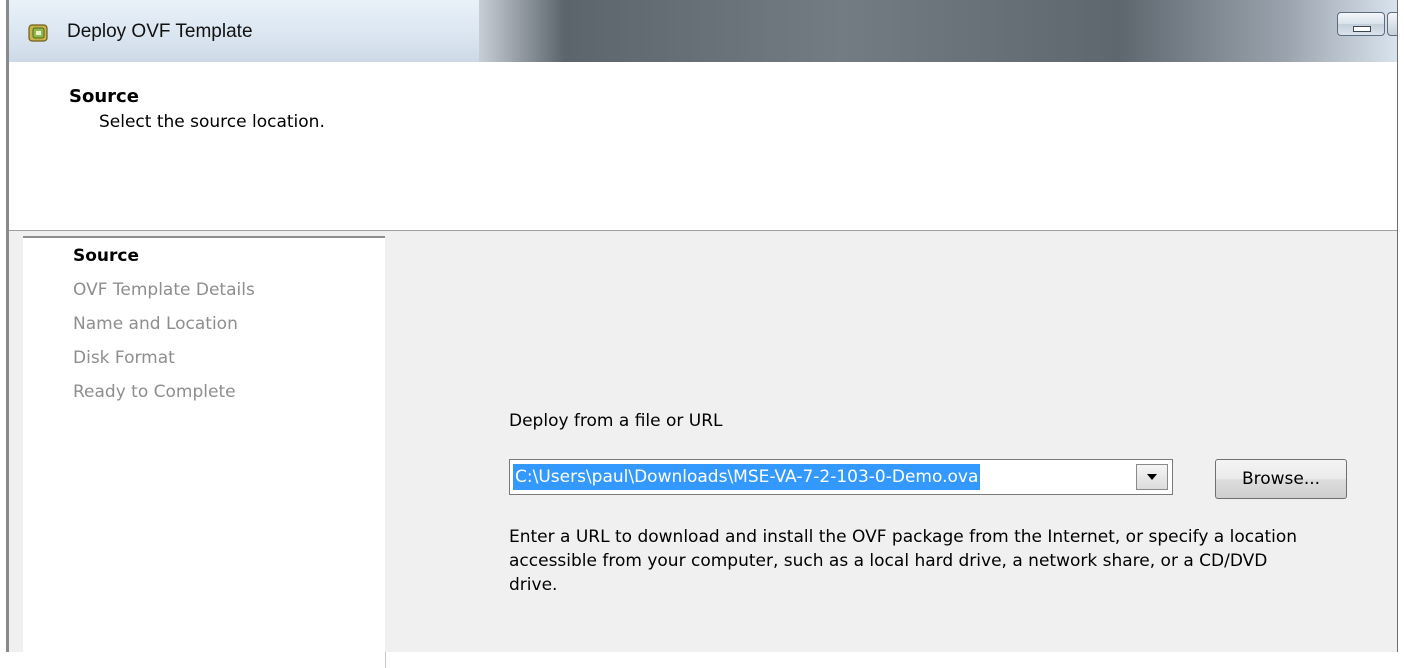 The image size is (1404, 668). What do you see at coordinates (703, 31) in the screenshot?
I see `title-bar: Deploy OVF Template` at bounding box center [703, 31].